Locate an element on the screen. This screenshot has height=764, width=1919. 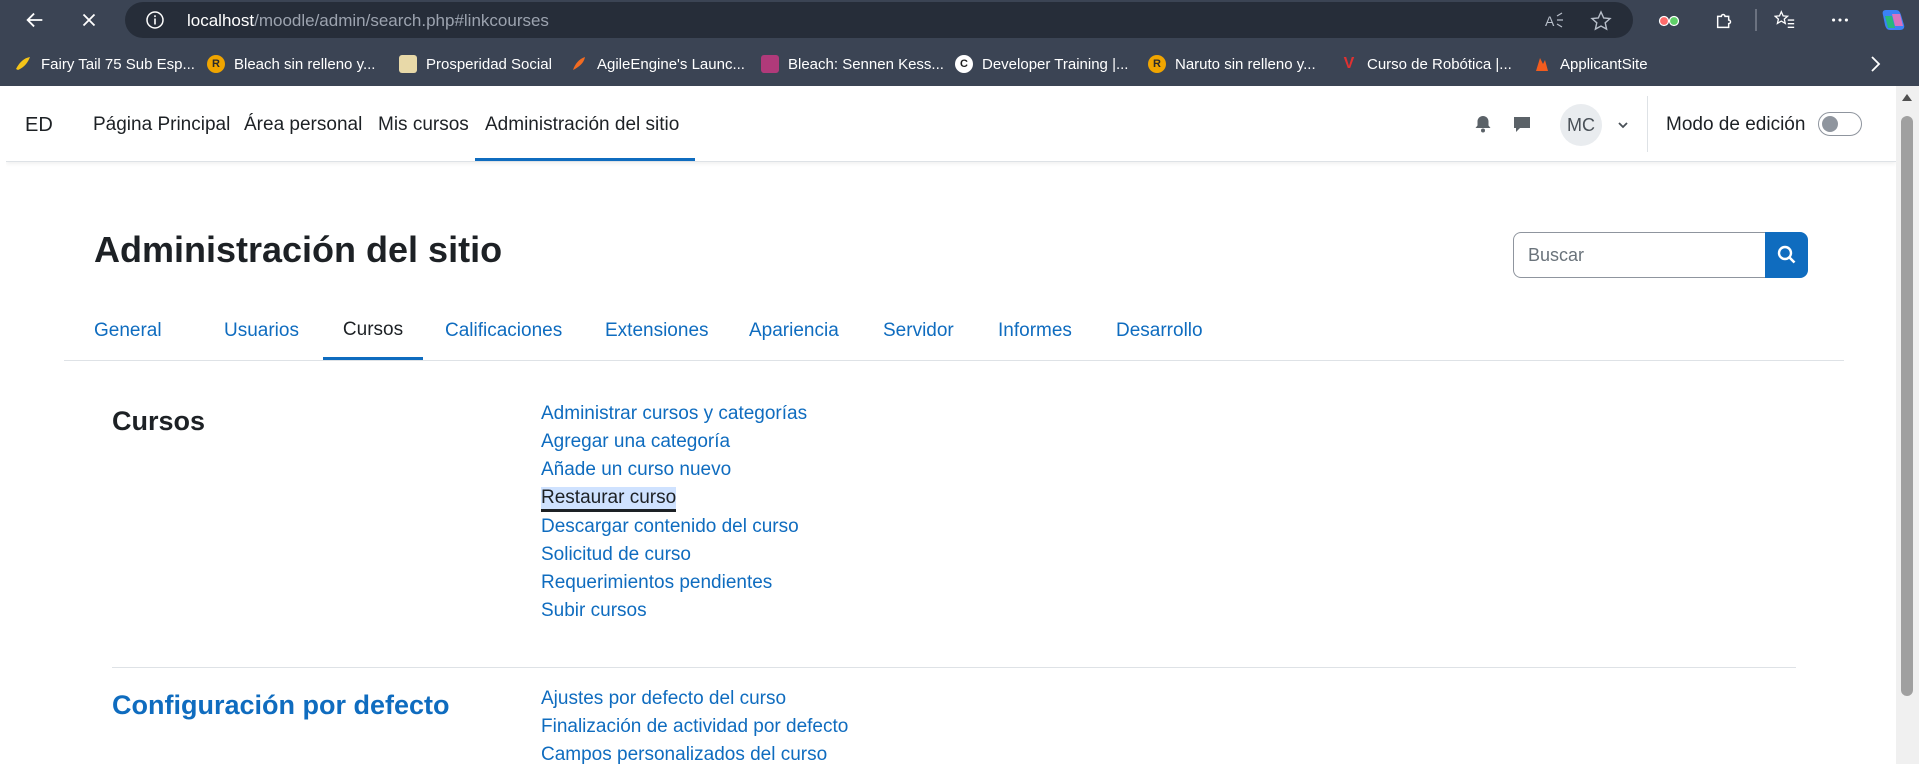
anime-icon is located at coordinates (770, 64).